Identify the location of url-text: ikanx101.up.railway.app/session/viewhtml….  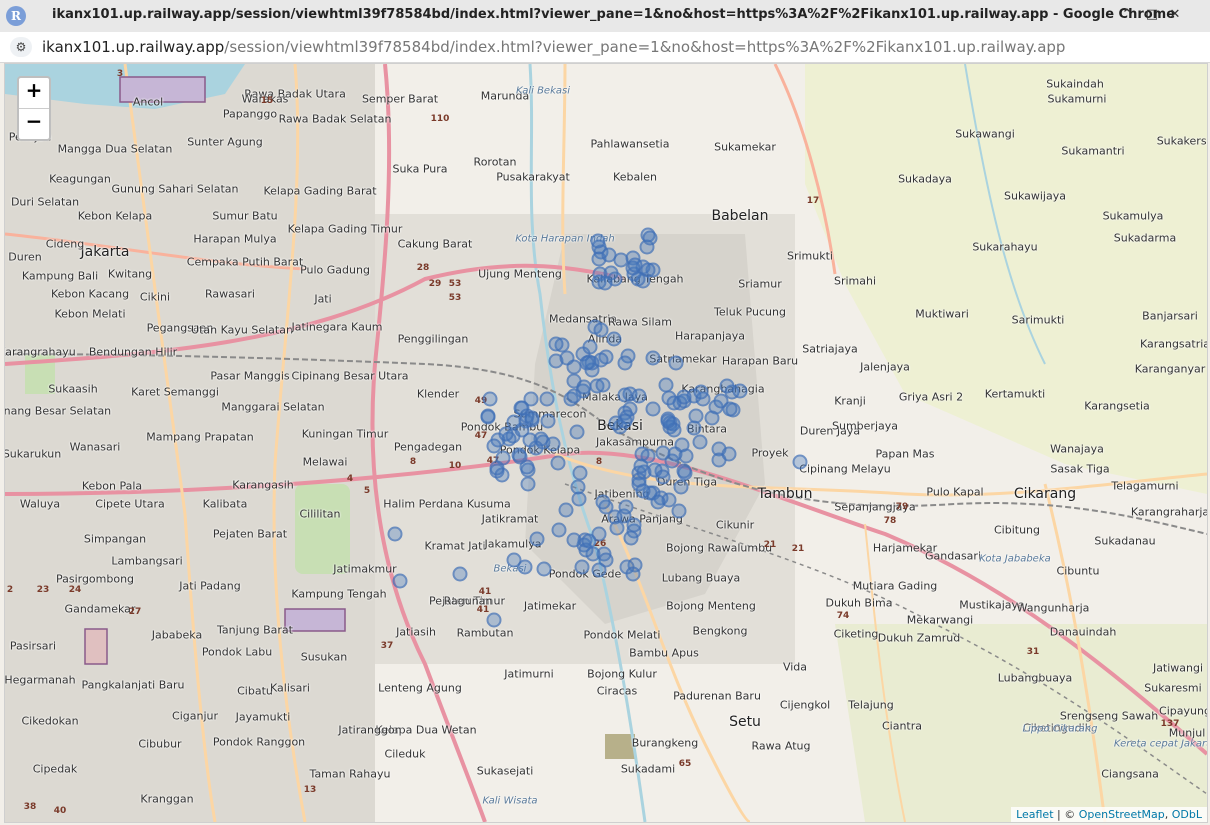
(553, 47).